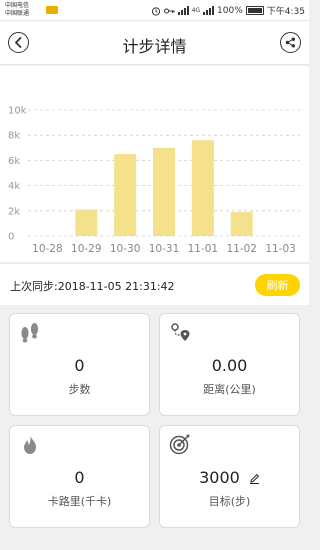 This screenshot has width=320, height=550. What do you see at coordinates (169, 10) in the screenshot?
I see `key-icon` at bounding box center [169, 10].